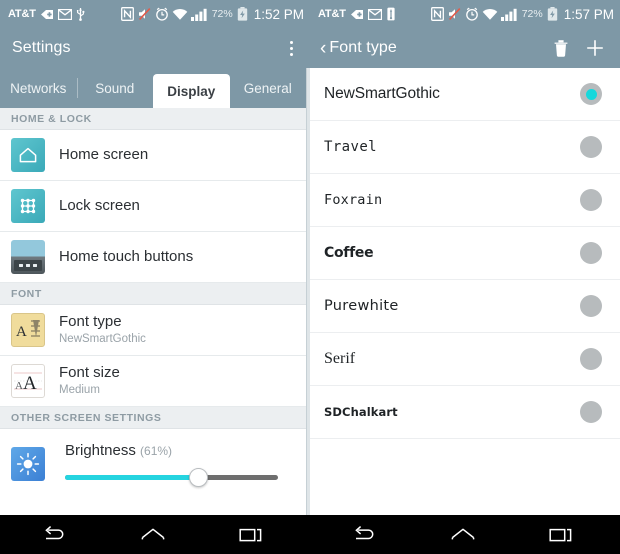 This screenshot has height=554, width=620. I want to click on setting-title: Font type, so click(90, 322).